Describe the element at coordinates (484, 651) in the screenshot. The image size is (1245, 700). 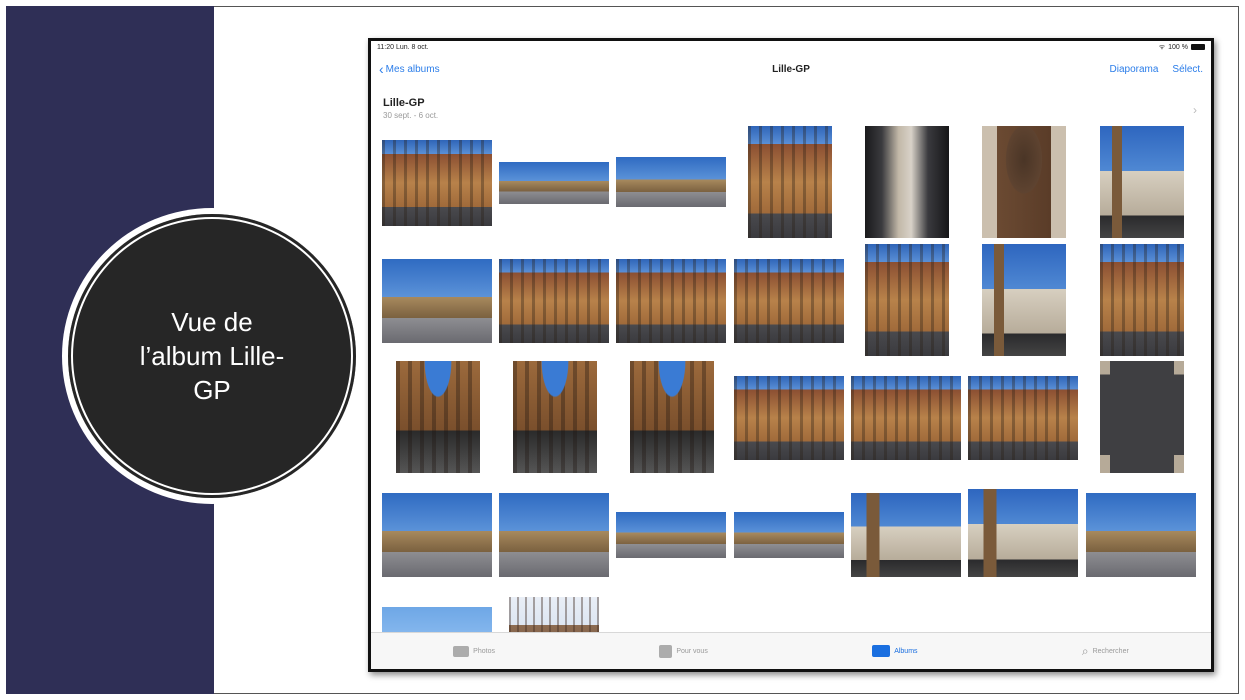
I see `tab-label: Photos` at that location.